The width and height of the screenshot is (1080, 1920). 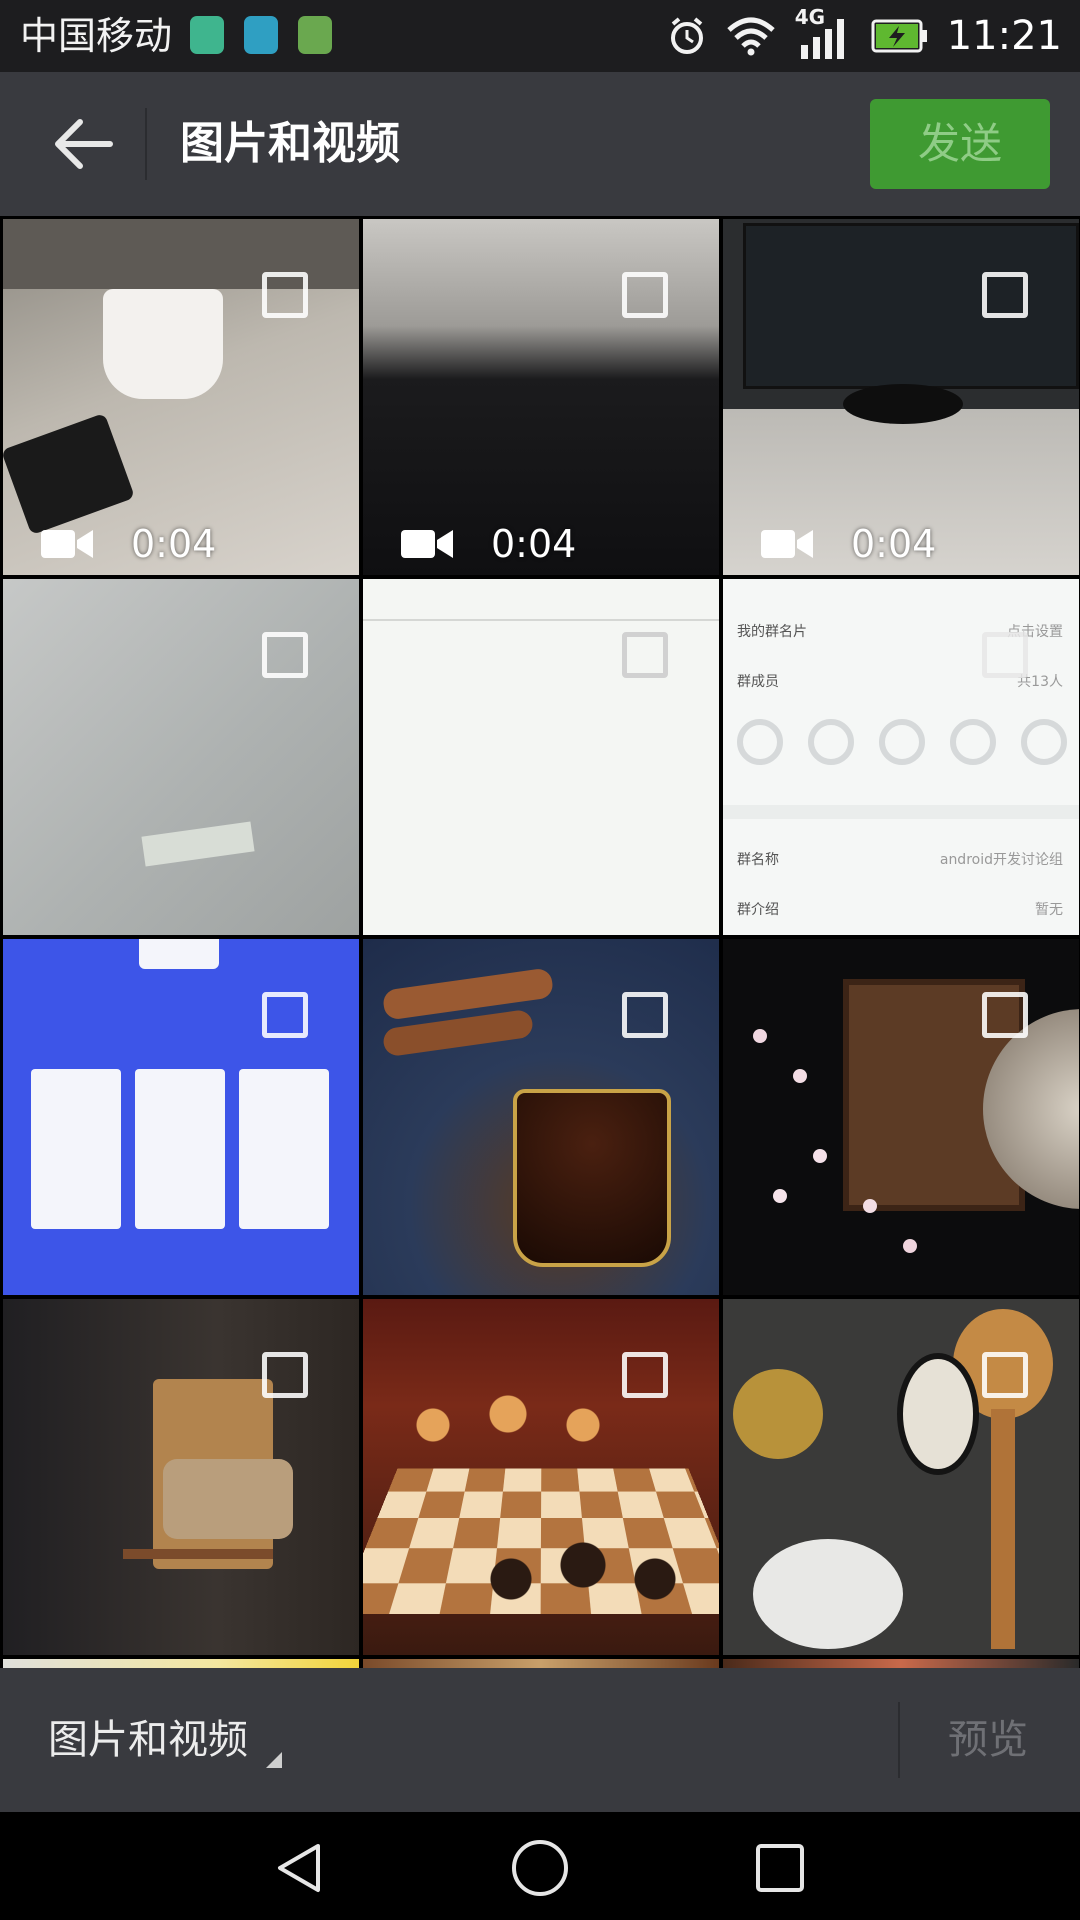 I want to click on group-name-label: 群名称, so click(x=758, y=859).